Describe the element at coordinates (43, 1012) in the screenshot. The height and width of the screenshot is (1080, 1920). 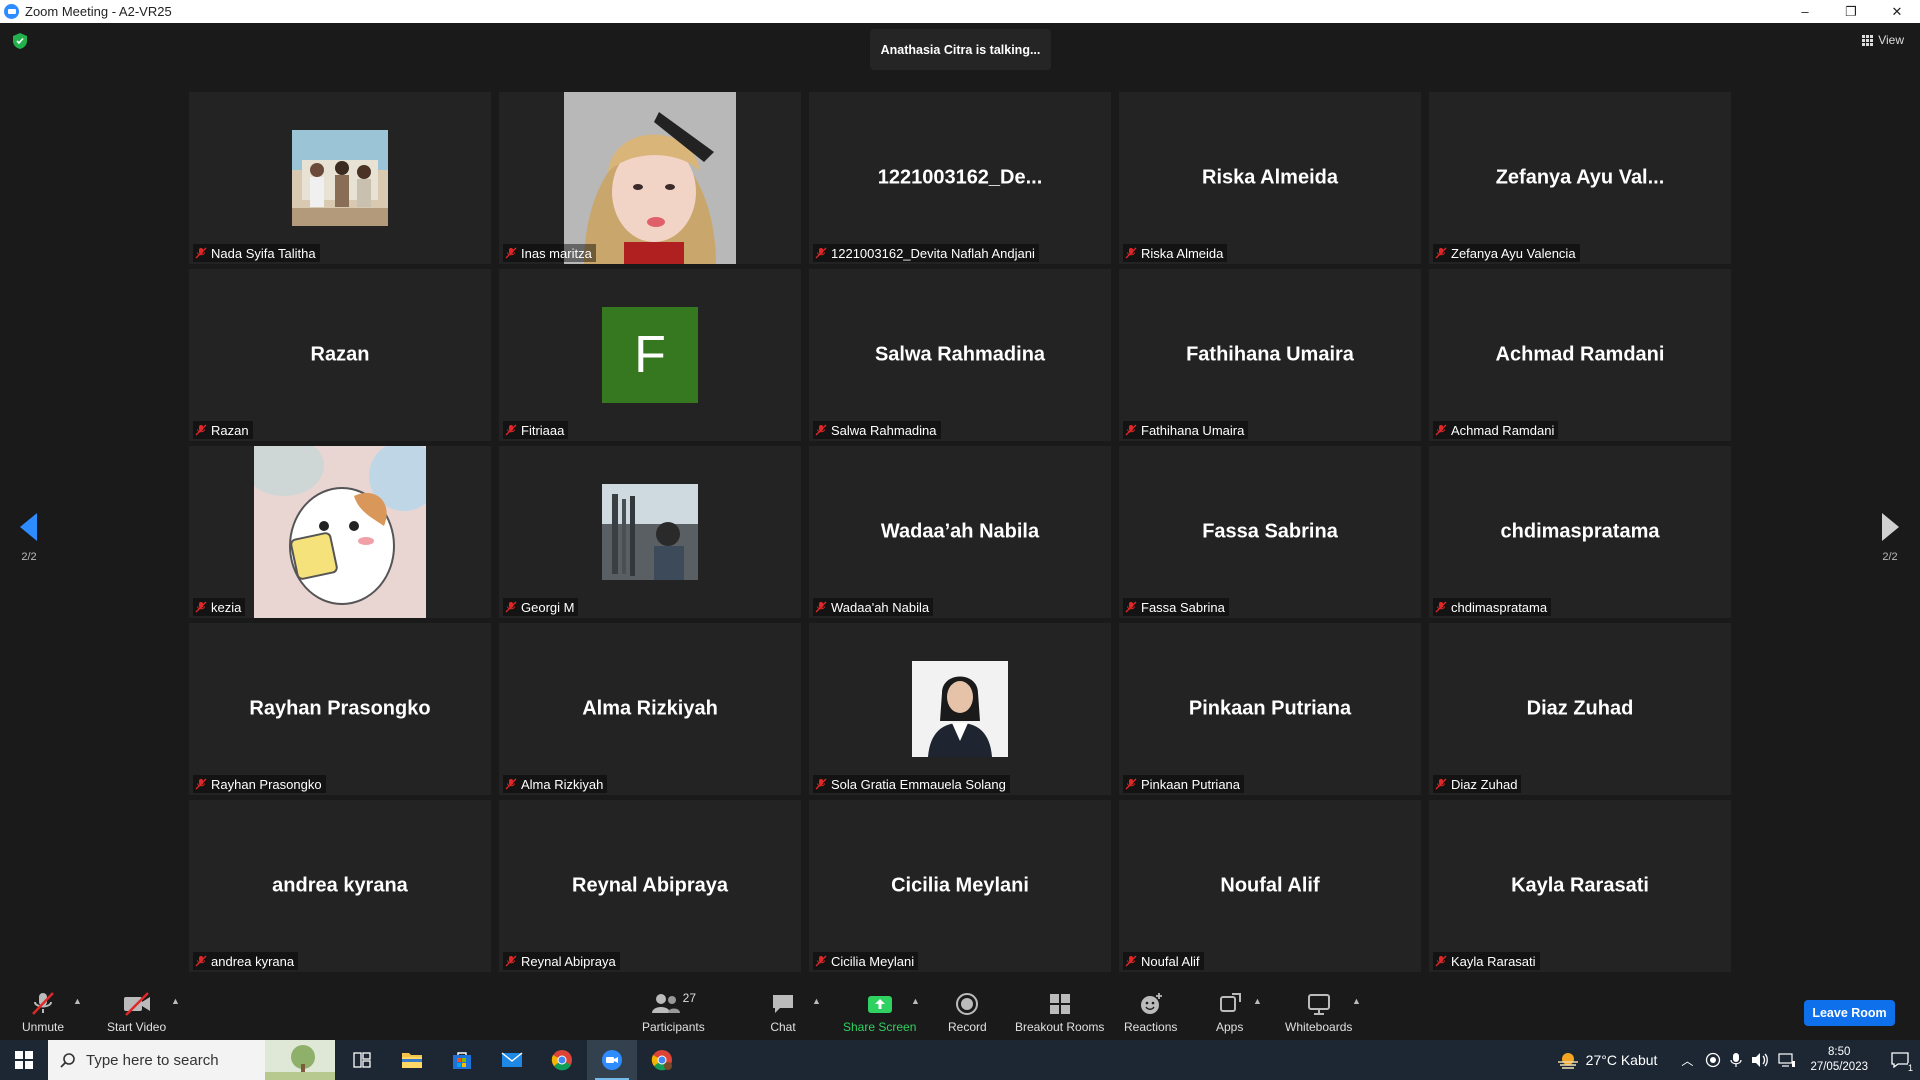
I see `unmute-button: Unmute` at that location.